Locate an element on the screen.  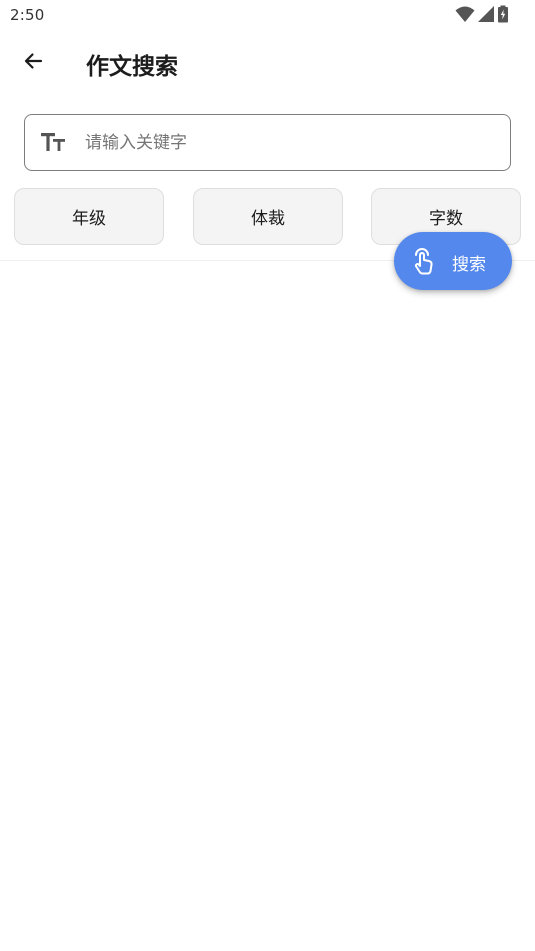
battery-charging-icon is located at coordinates (503, 14).